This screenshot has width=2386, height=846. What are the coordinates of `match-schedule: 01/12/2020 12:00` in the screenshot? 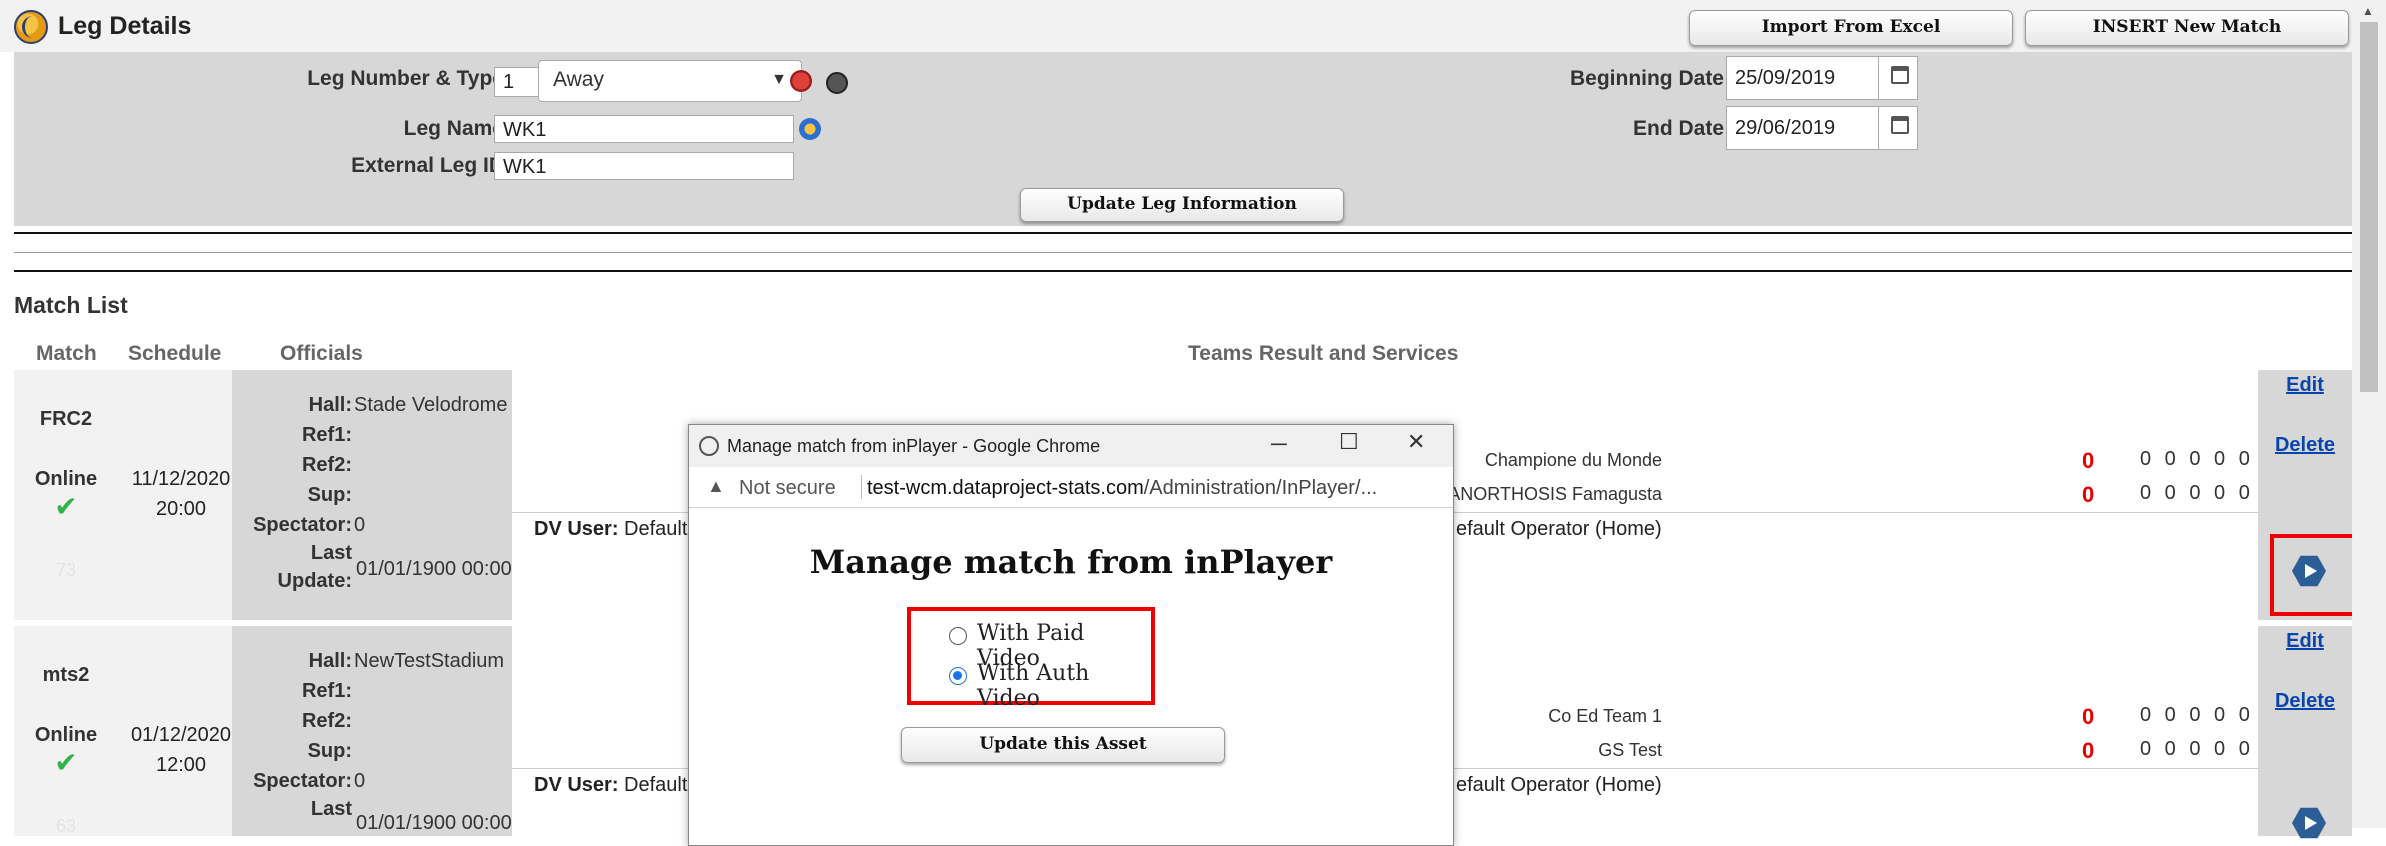 It's located at (181, 731).